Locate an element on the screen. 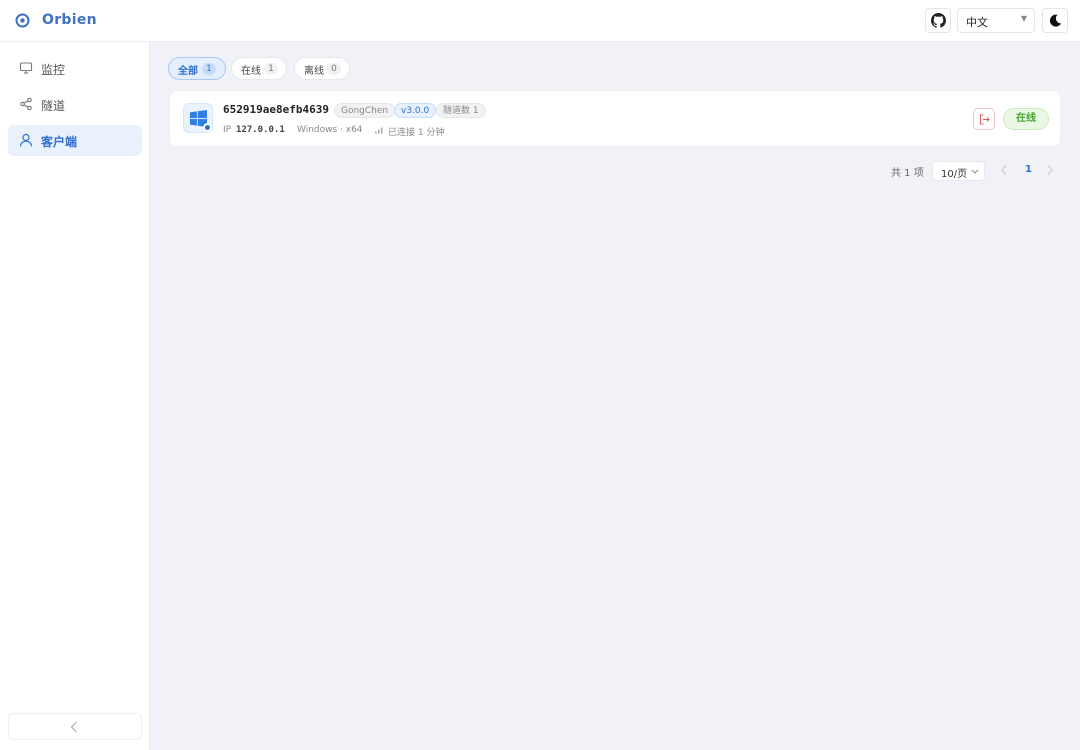 Image resolution: width=1080 pixels, height=750 pixels. current-page: 1 is located at coordinates (1028, 169).